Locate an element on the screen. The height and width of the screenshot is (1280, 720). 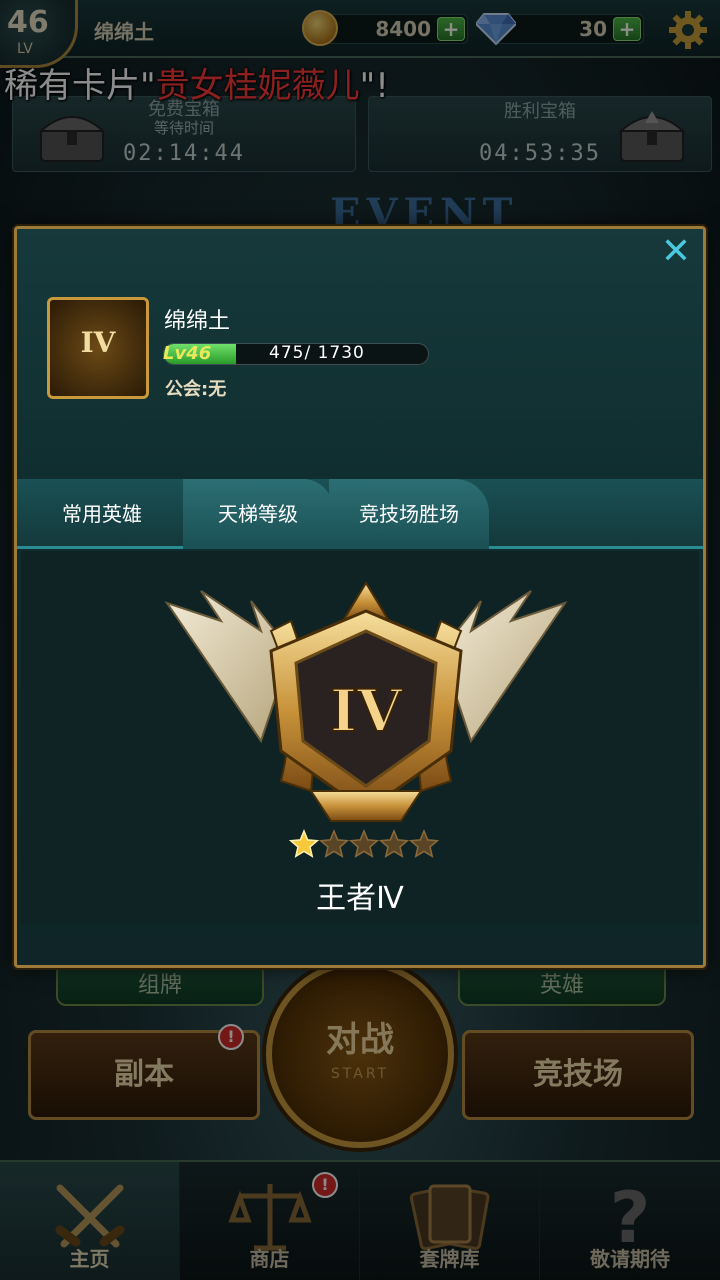
rank-emblem-numeral: IV is located at coordinates (366, 711).